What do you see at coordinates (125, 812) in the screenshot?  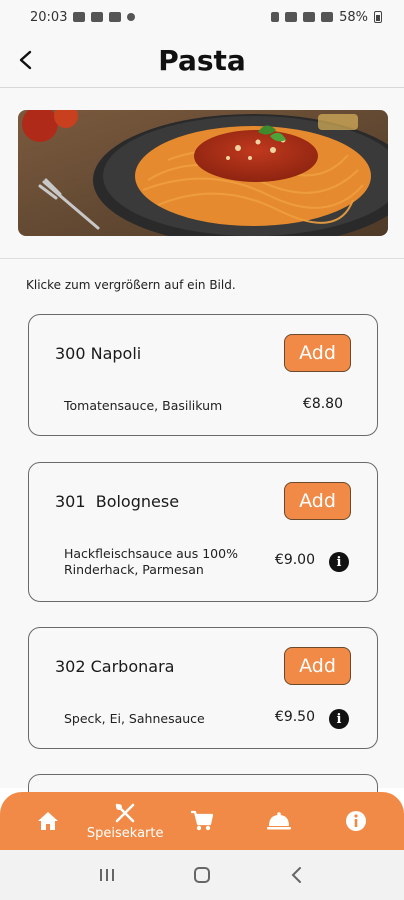 I see `cutlery-icon` at bounding box center [125, 812].